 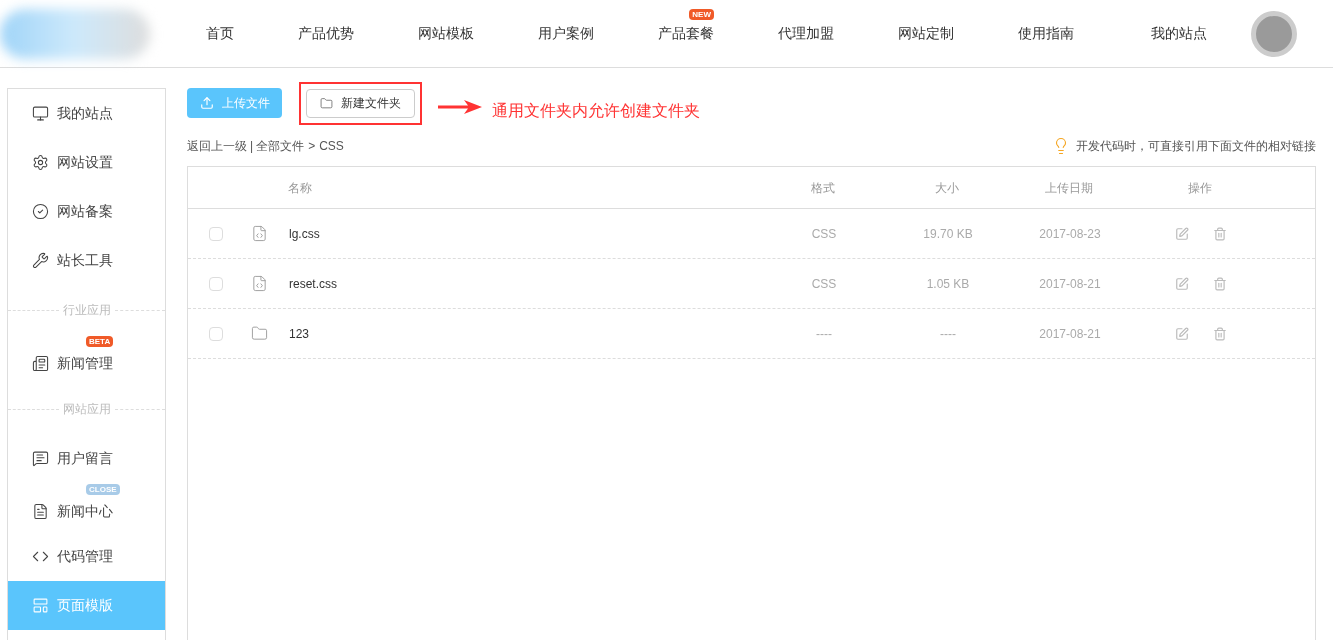 I want to click on section-label: 网站应用, so click(x=86, y=409).